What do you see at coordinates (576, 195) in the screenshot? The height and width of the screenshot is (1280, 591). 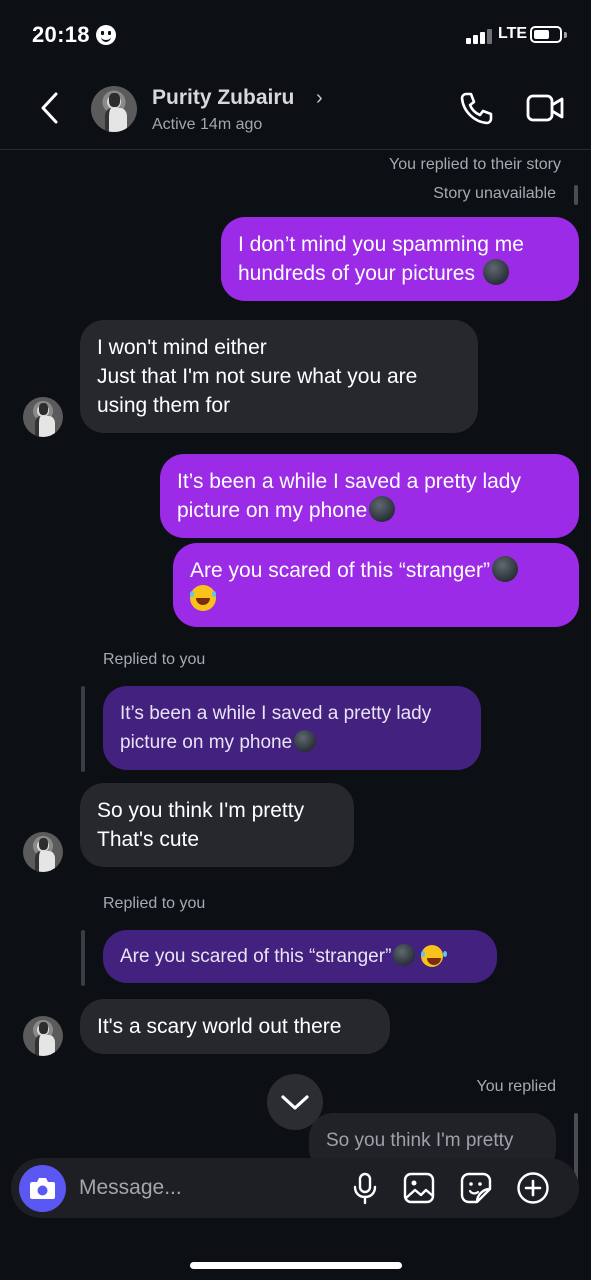 I see `story-reply-bar` at bounding box center [576, 195].